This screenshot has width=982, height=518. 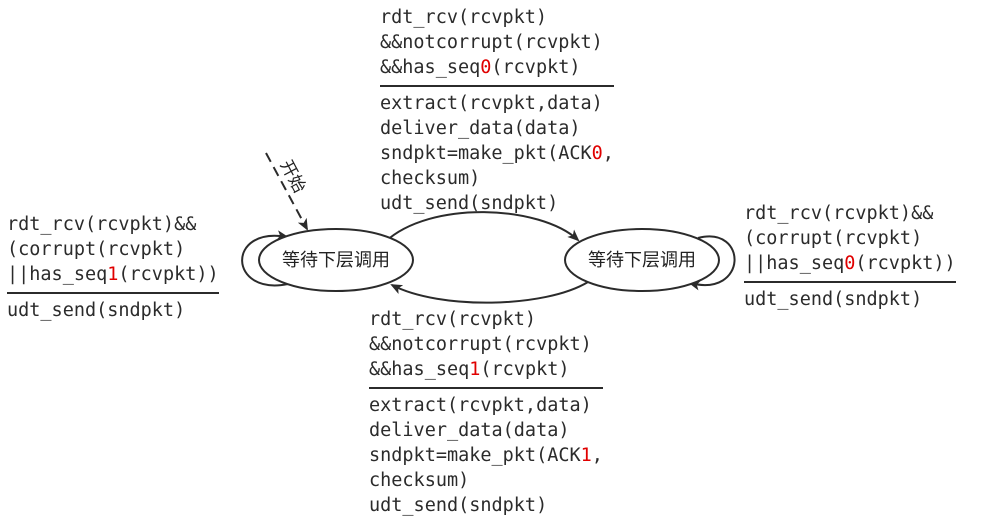 I want to click on condition-line: ||has_seq0(rcvpkt)), so click(x=850, y=263).